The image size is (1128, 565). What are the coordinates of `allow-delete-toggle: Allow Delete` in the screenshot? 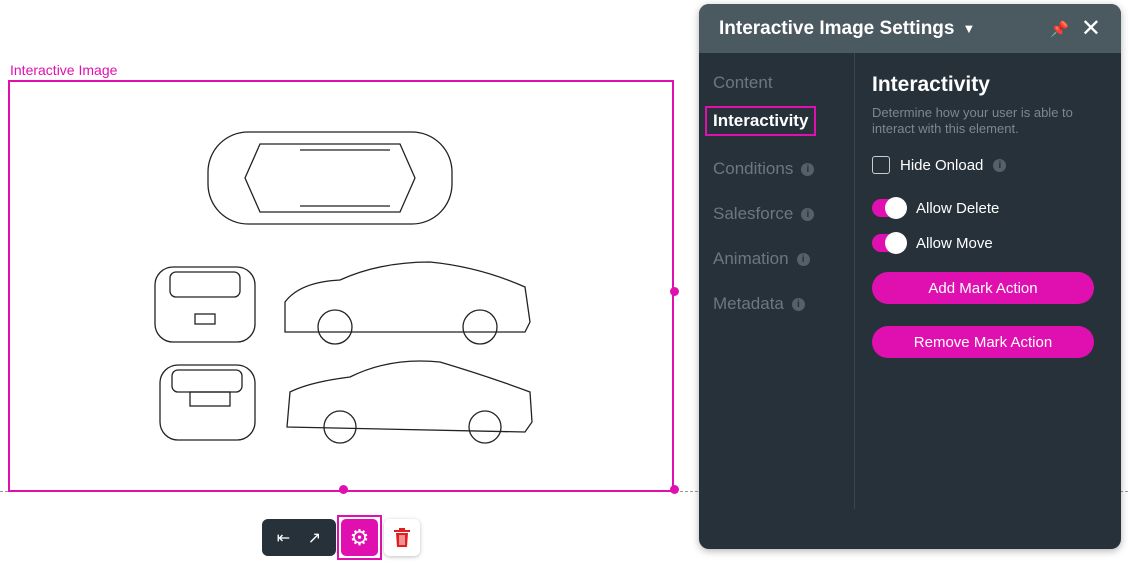 It's located at (936, 208).